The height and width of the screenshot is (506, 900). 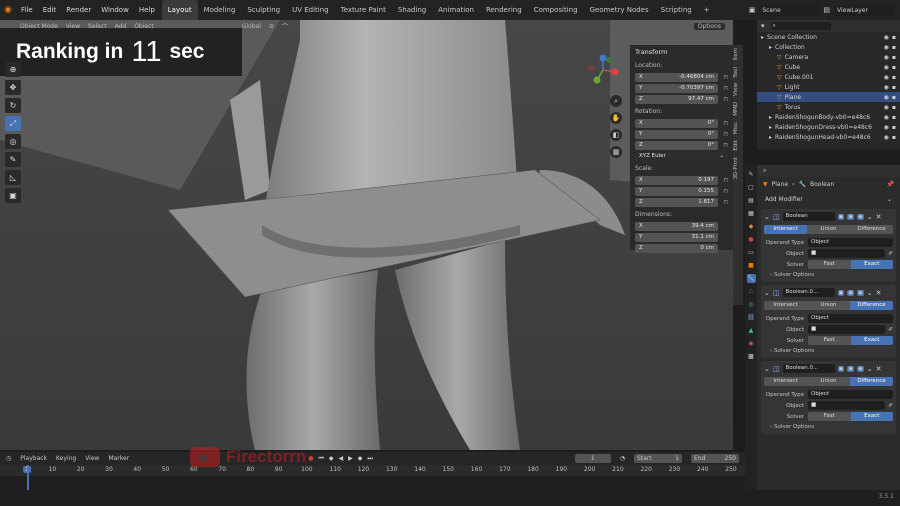 What do you see at coordinates (676, 123) in the screenshot?
I see `rotation-x-field: X 0°` at bounding box center [676, 123].